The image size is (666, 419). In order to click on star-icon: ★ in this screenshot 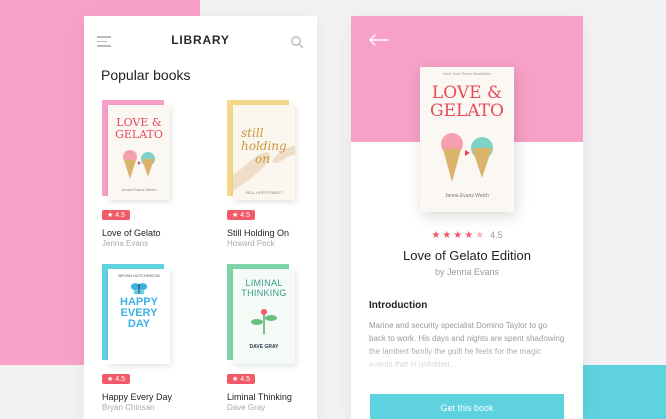, I will do `click(481, 235)`.